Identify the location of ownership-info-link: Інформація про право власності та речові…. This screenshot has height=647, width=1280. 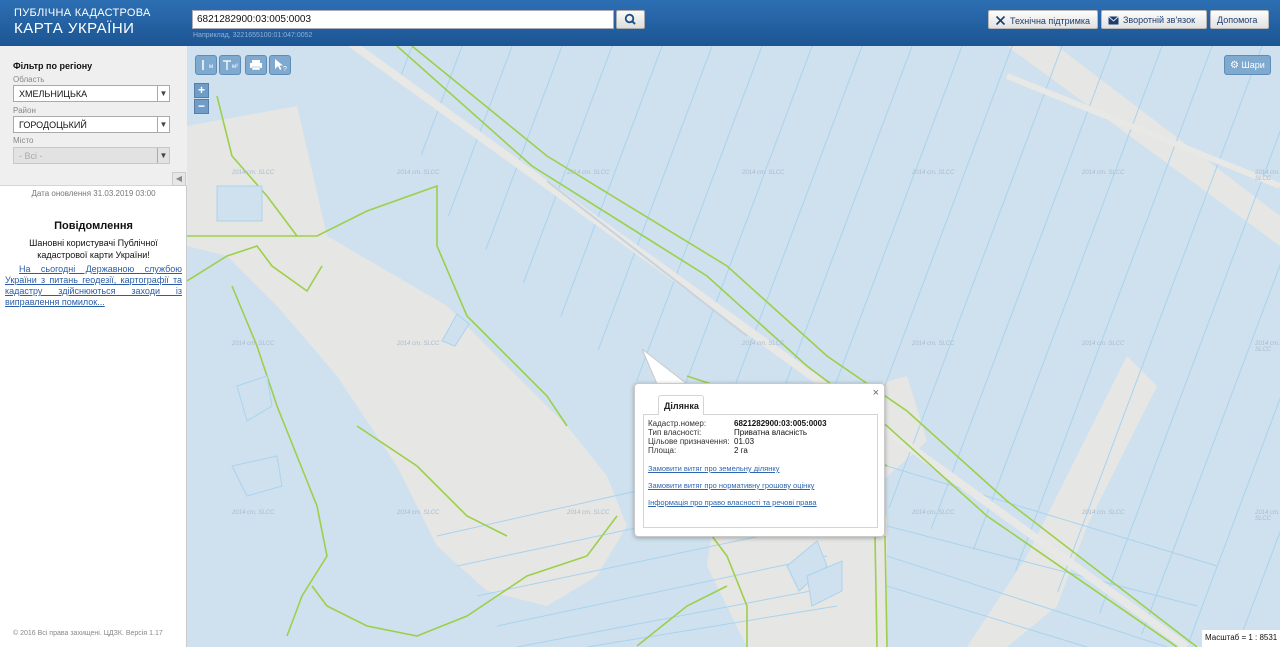
(732, 502).